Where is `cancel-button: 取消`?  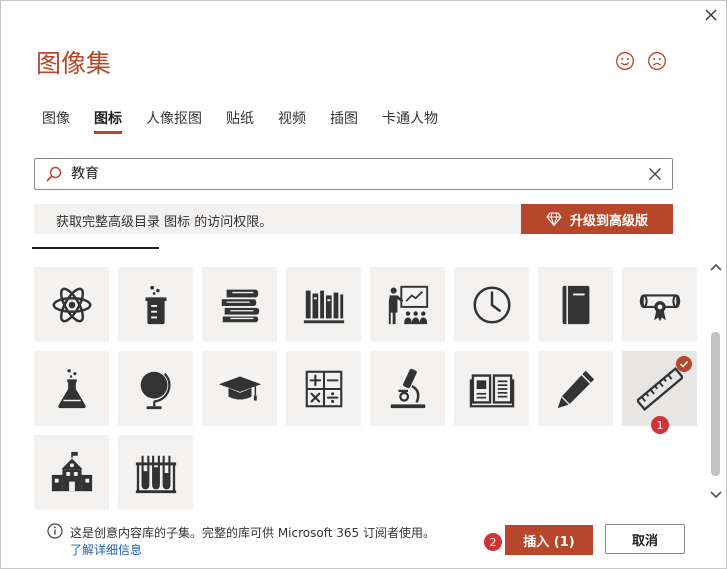 cancel-button: 取消 is located at coordinates (645, 539).